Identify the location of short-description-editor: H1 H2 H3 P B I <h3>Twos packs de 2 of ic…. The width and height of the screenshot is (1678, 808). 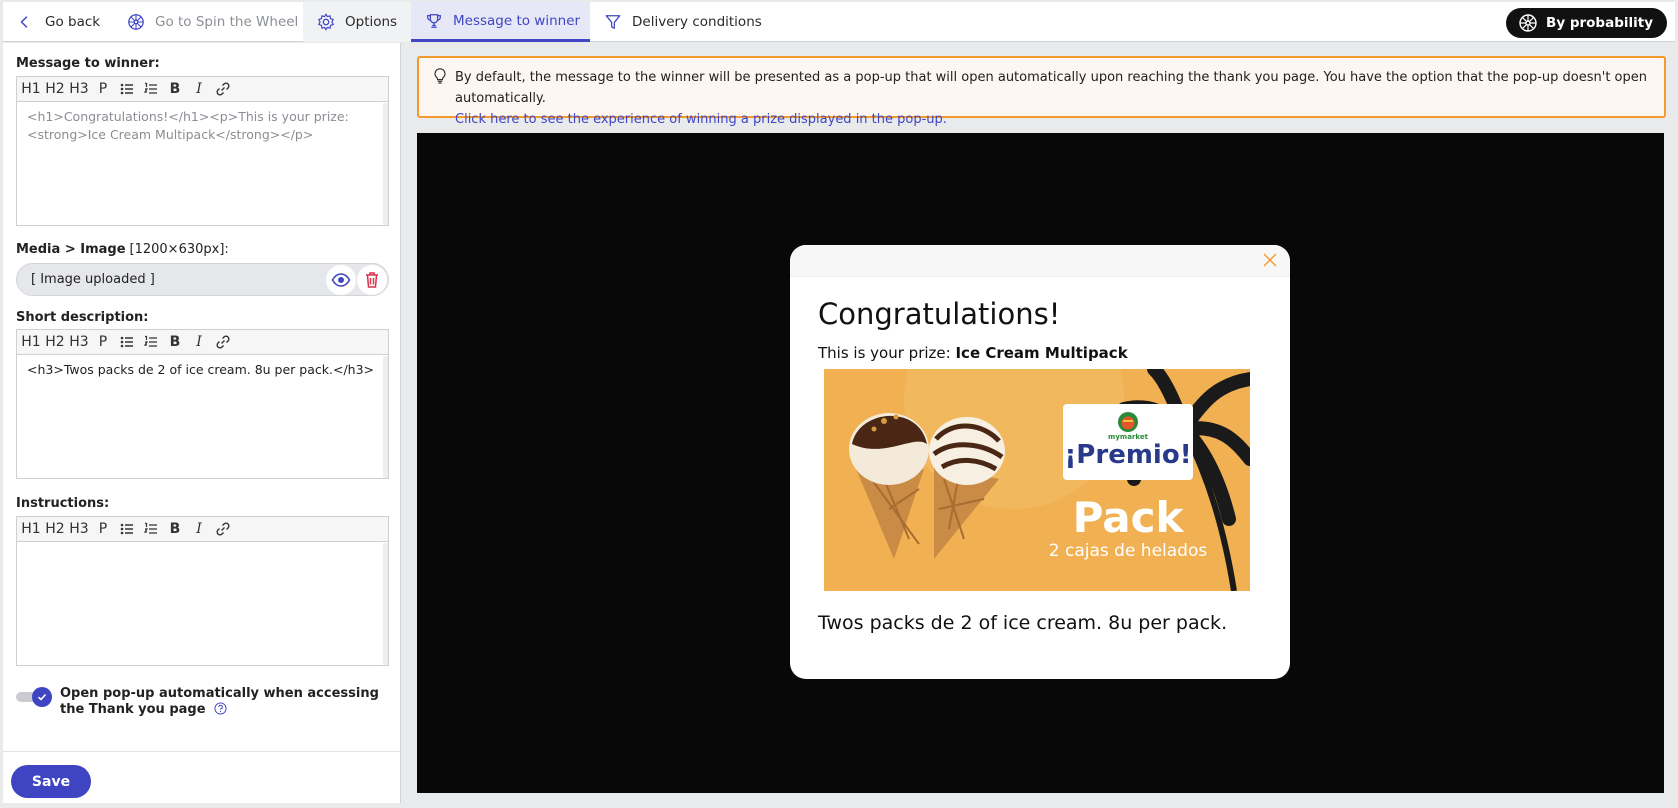
(202, 404).